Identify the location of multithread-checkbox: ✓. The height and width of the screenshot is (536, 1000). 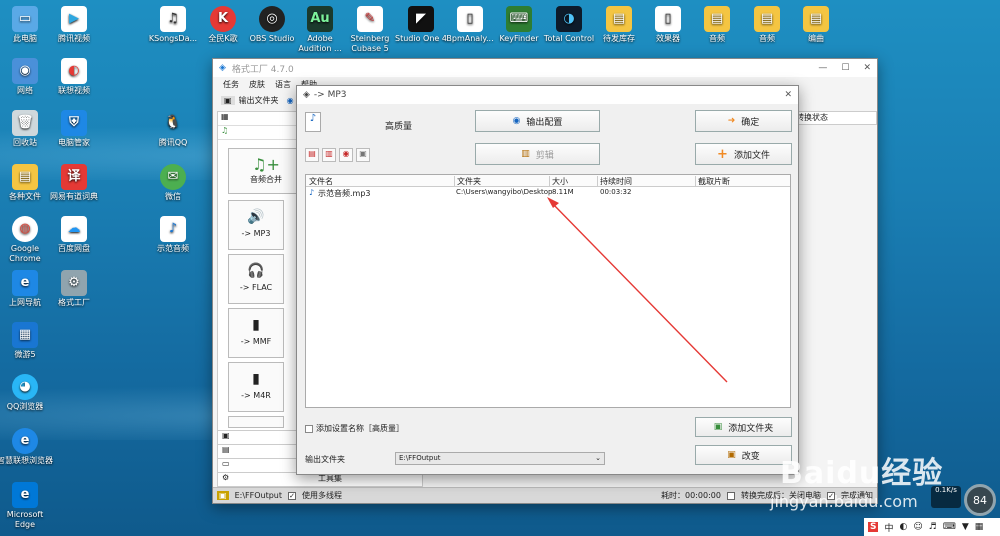
(292, 495).